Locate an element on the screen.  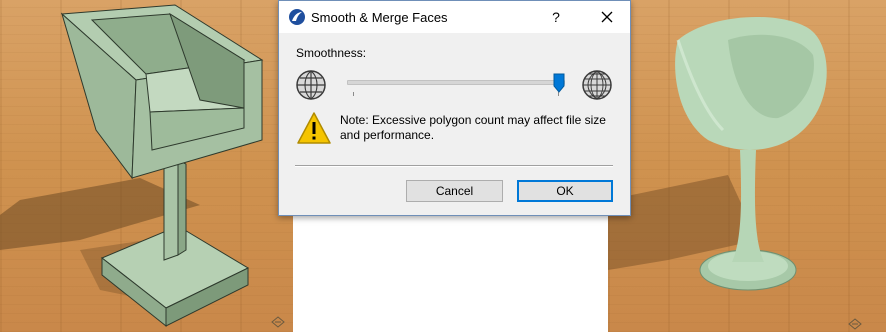
close-icon is located at coordinates (607, 17).